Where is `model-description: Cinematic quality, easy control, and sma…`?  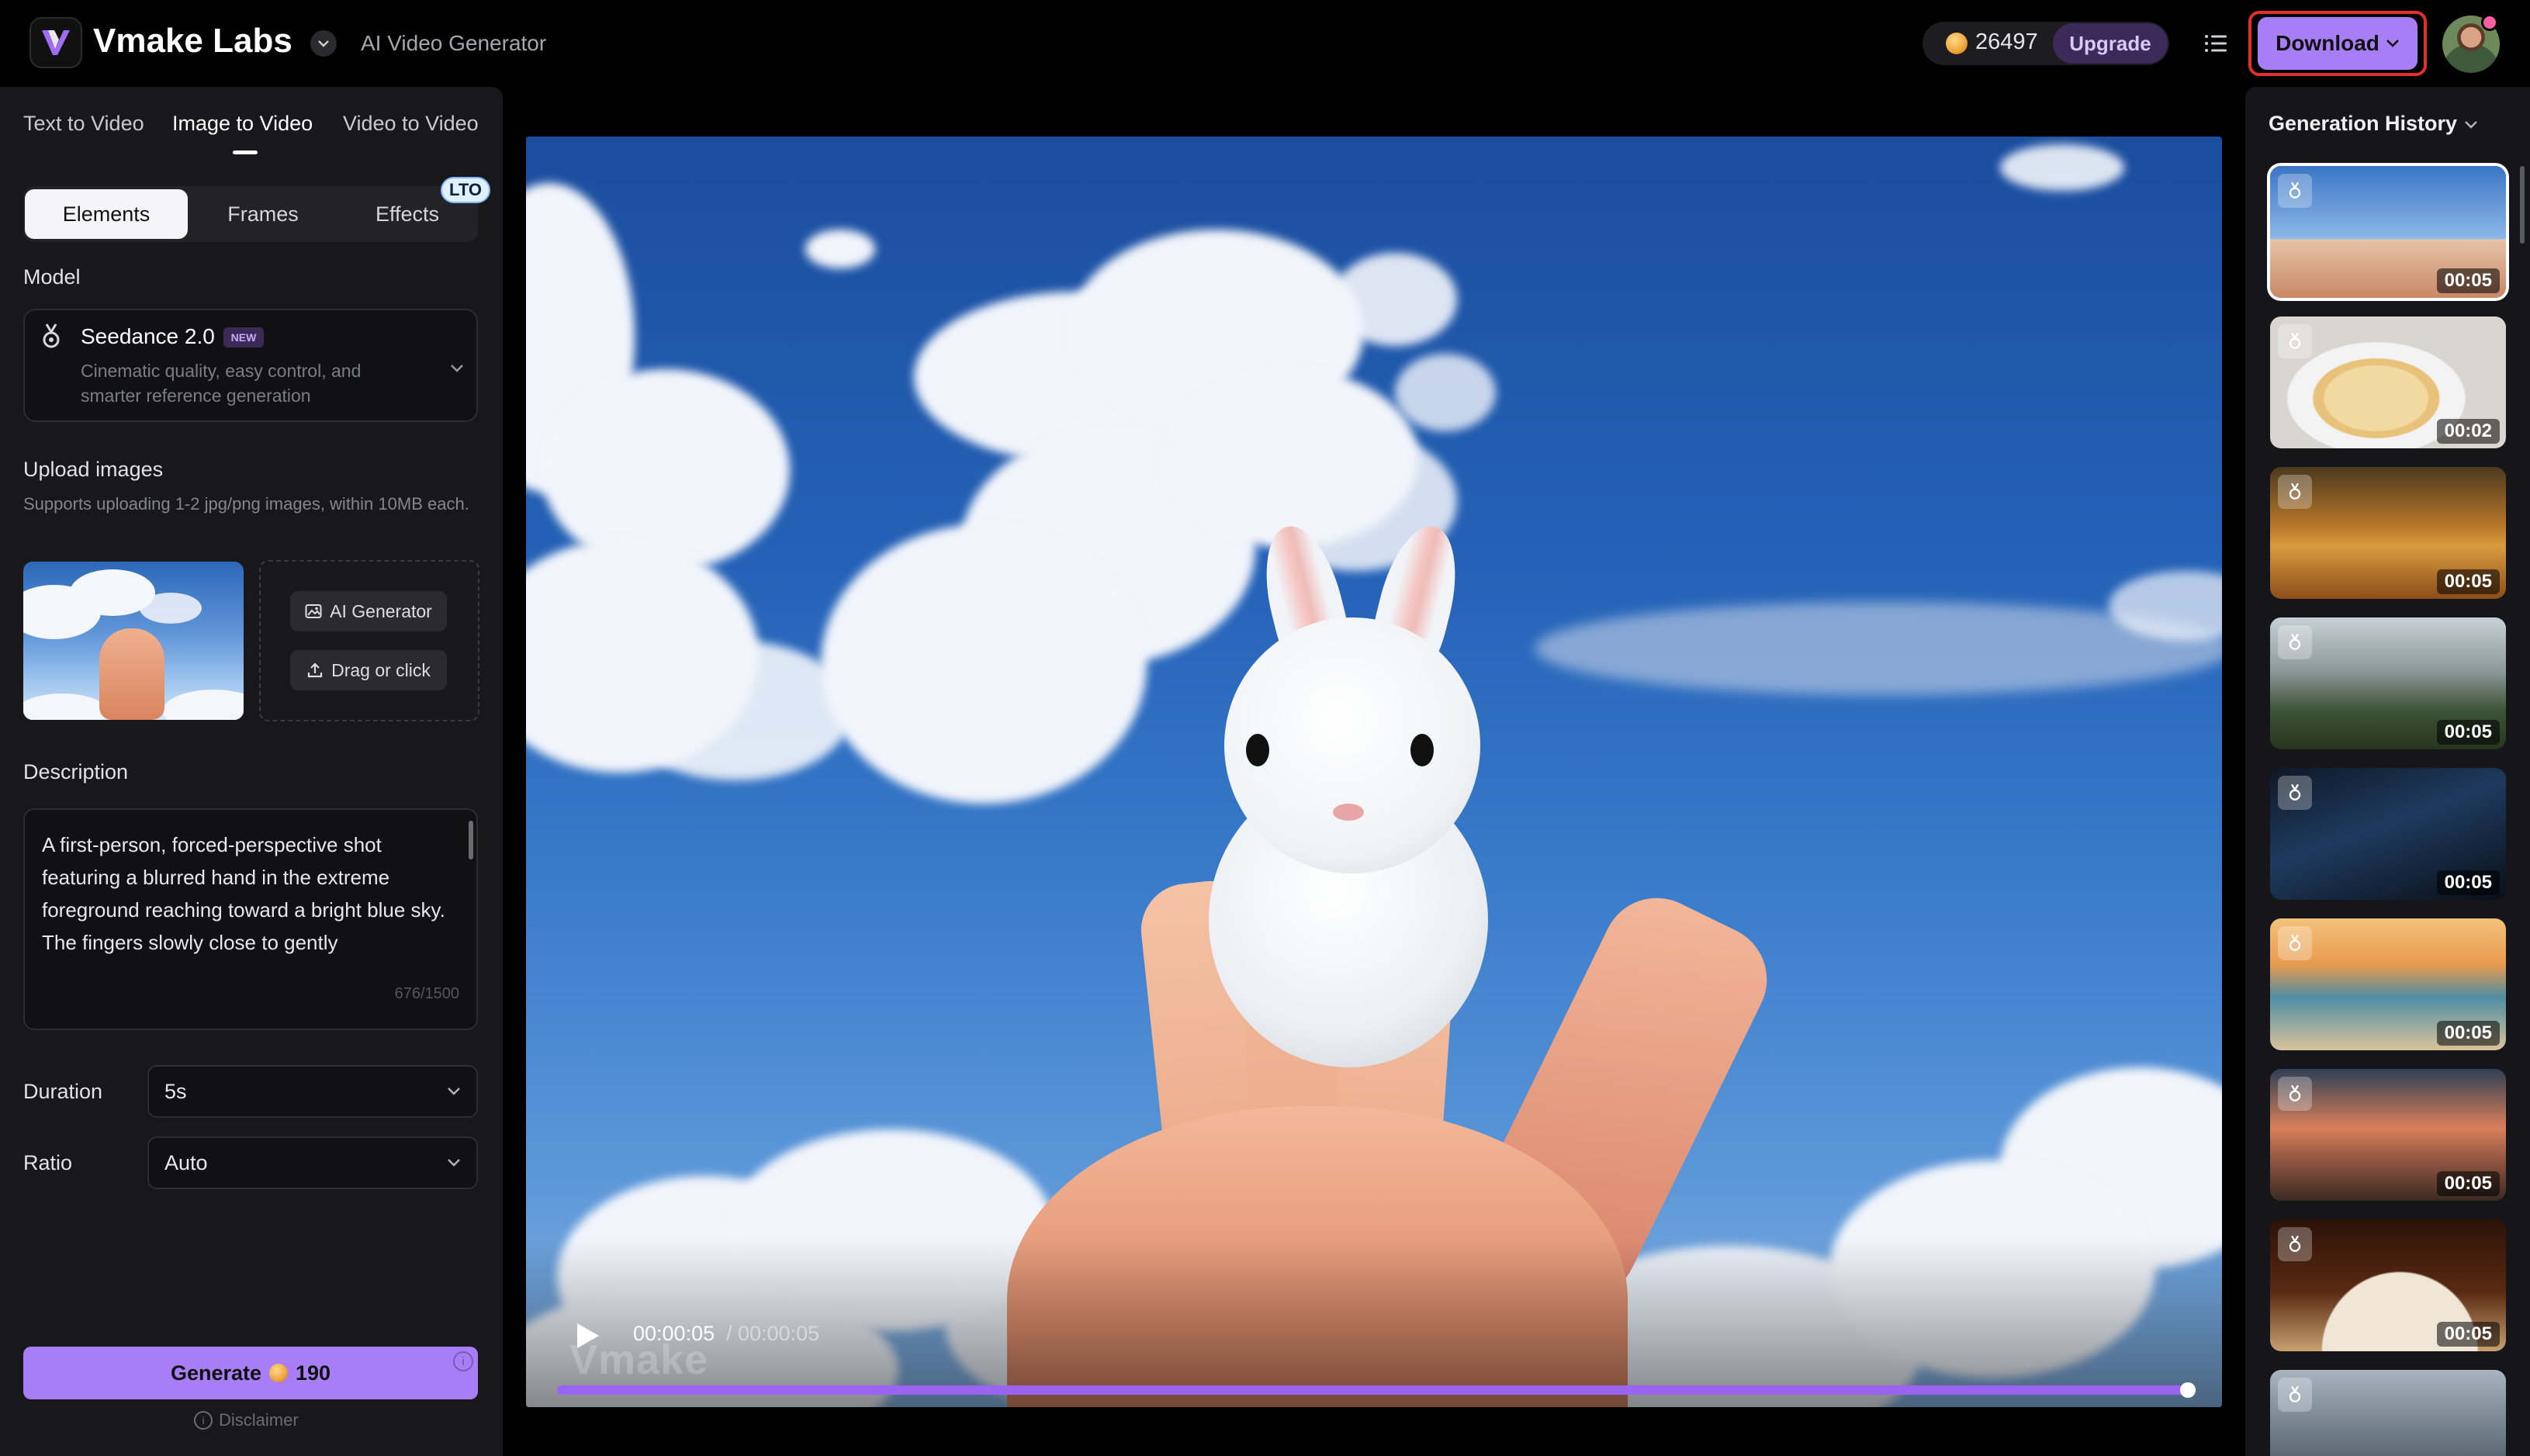
model-description: Cinematic quality, easy control, and sma… is located at coordinates (221, 383).